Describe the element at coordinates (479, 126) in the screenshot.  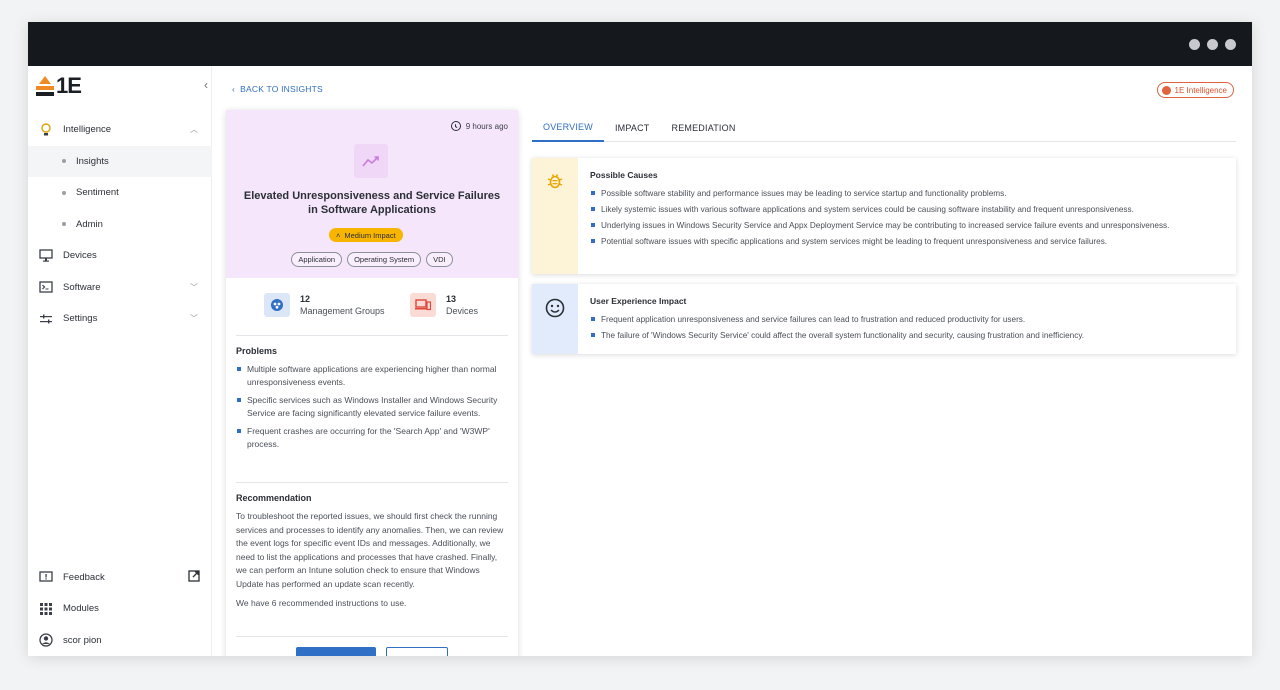
I see `timestamp: 9 hours ago` at that location.